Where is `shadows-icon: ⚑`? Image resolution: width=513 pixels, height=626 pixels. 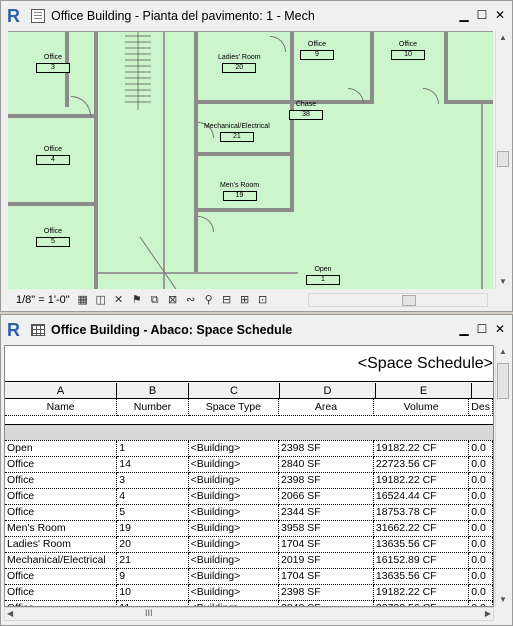
shadows-icon: ⚑ is located at coordinates (137, 300).